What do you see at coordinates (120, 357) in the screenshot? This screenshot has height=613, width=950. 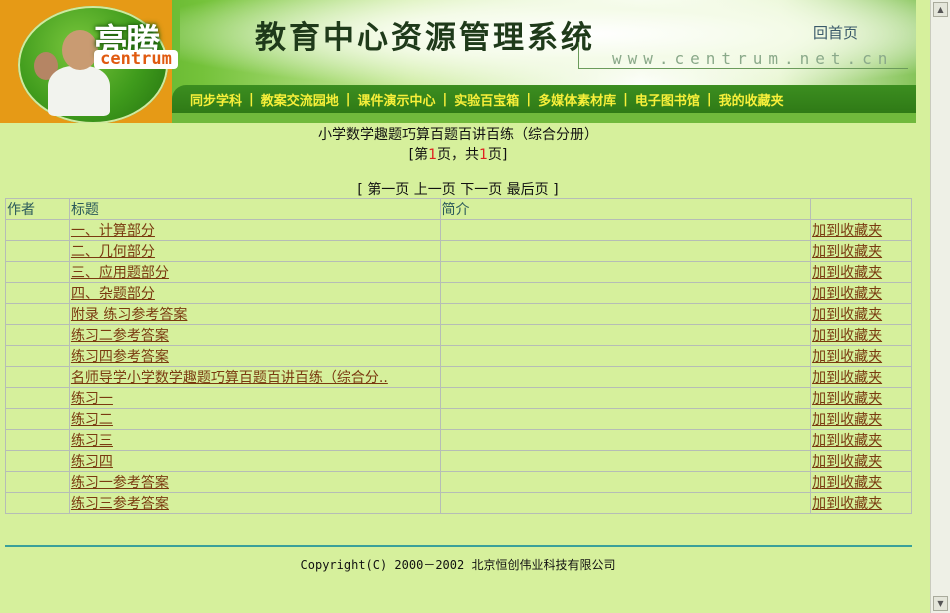 I see `resource-title-link: 练习四参考答案` at bounding box center [120, 357].